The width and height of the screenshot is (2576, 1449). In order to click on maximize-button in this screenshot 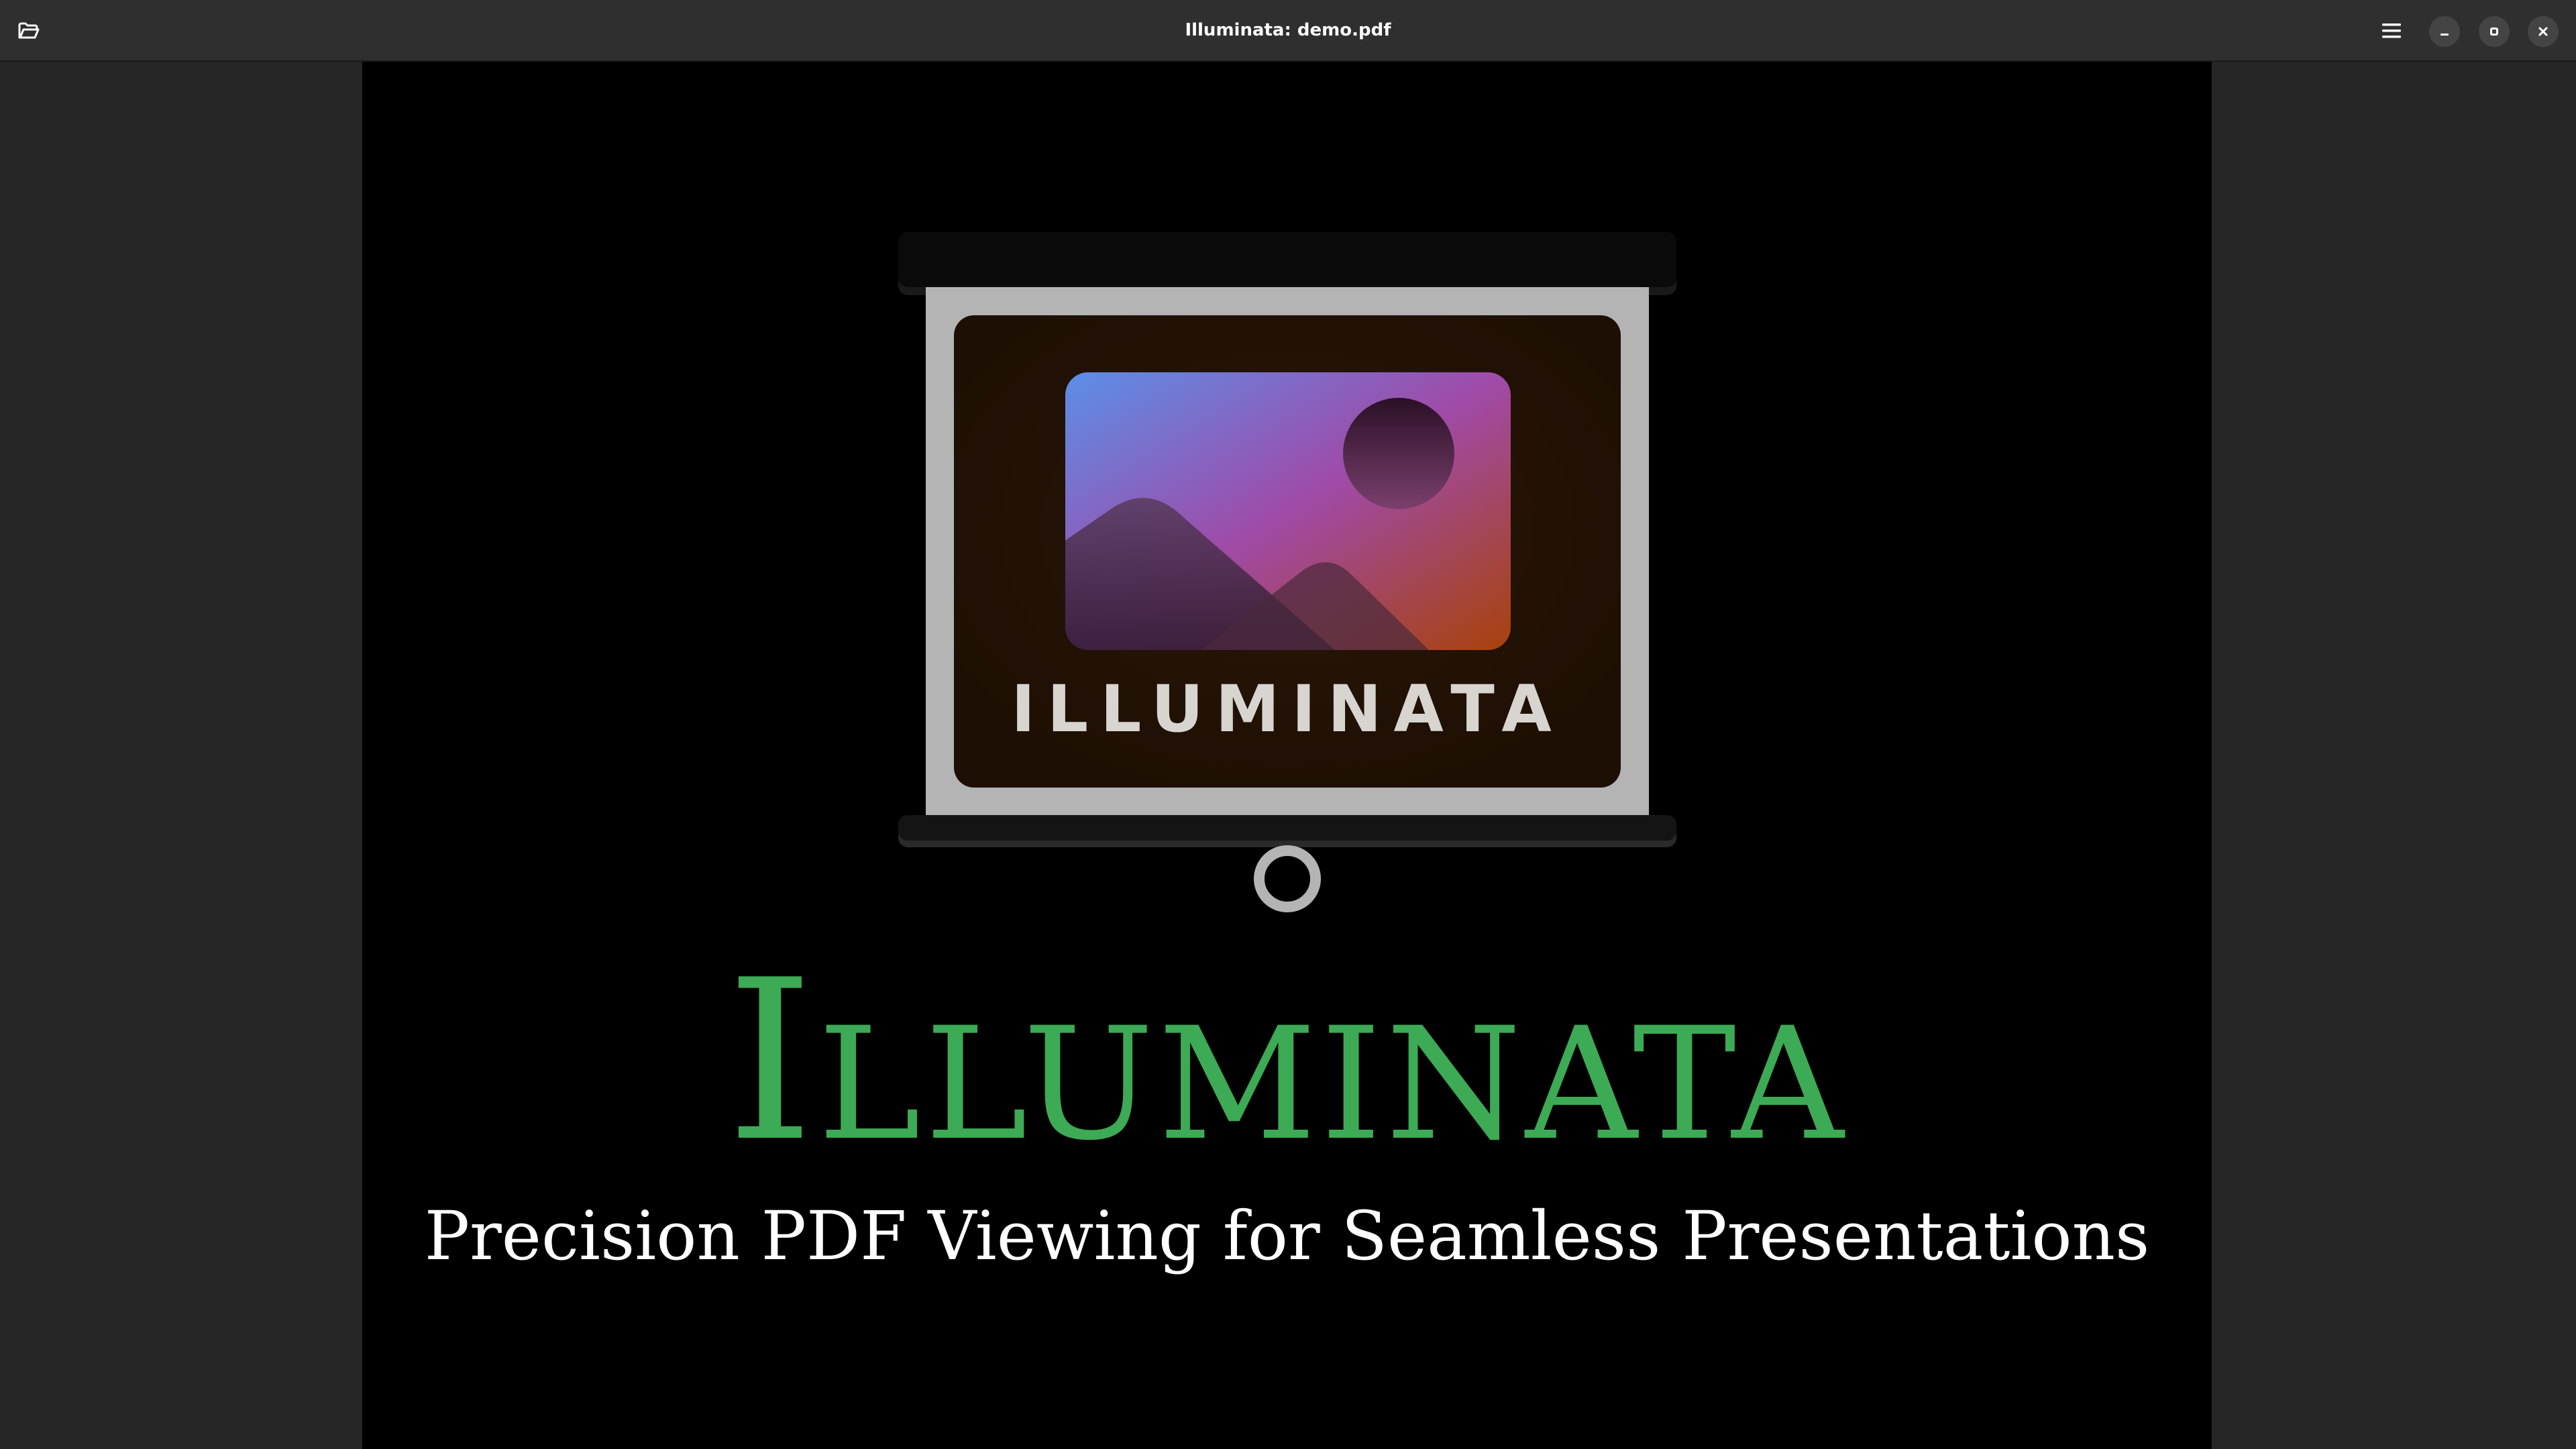, I will do `click(2494, 31)`.